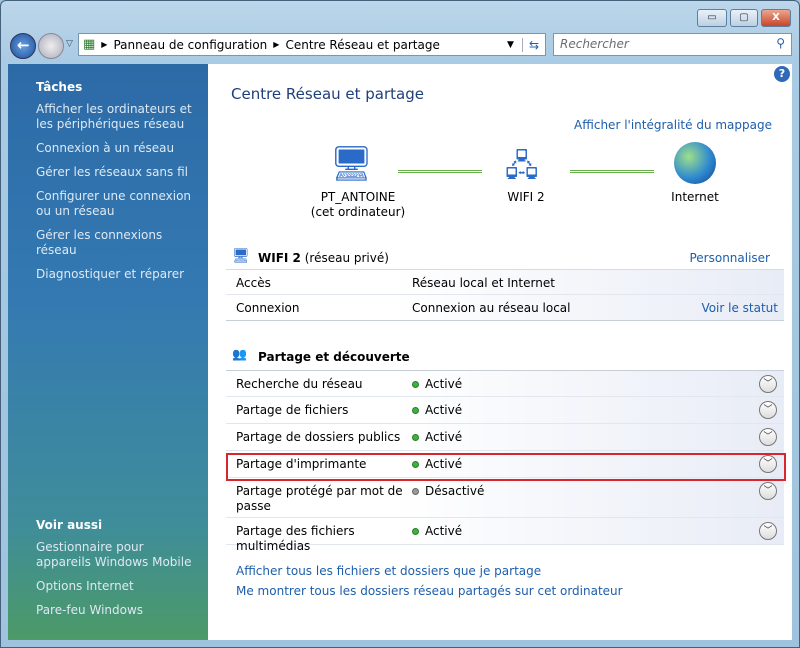 This screenshot has height=648, width=800. Describe the element at coordinates (352, 164) in the screenshot. I see `computer-icon: 🖥` at that location.